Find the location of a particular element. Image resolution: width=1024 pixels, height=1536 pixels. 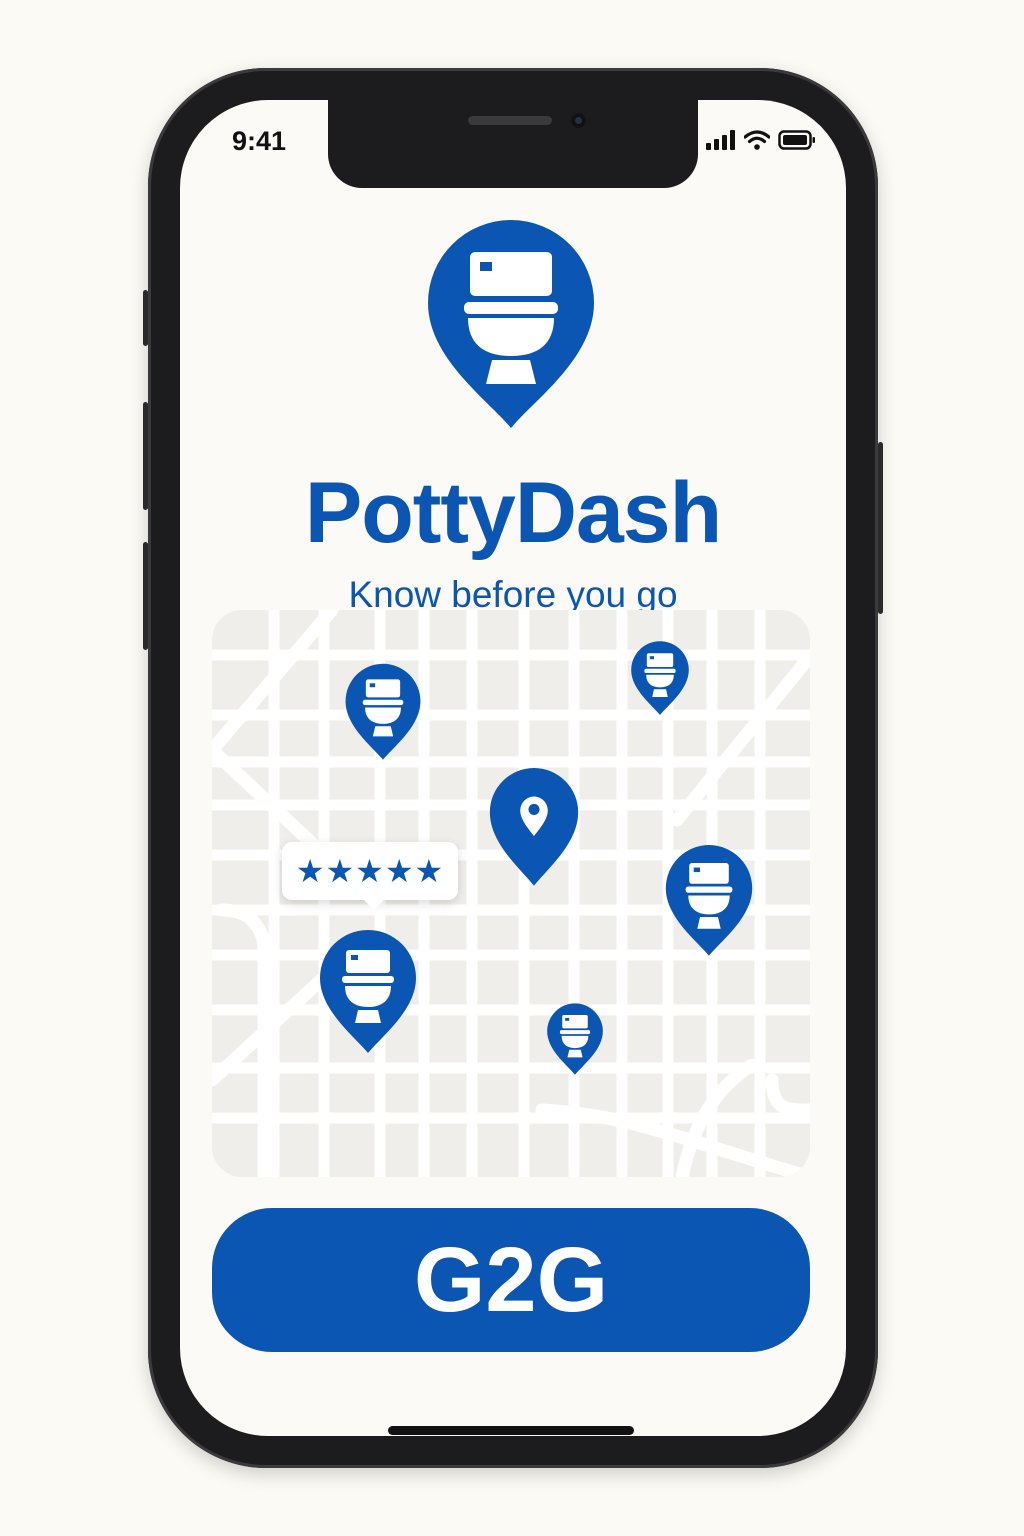

rating-callout: ★★★★★ is located at coordinates (370, 876).